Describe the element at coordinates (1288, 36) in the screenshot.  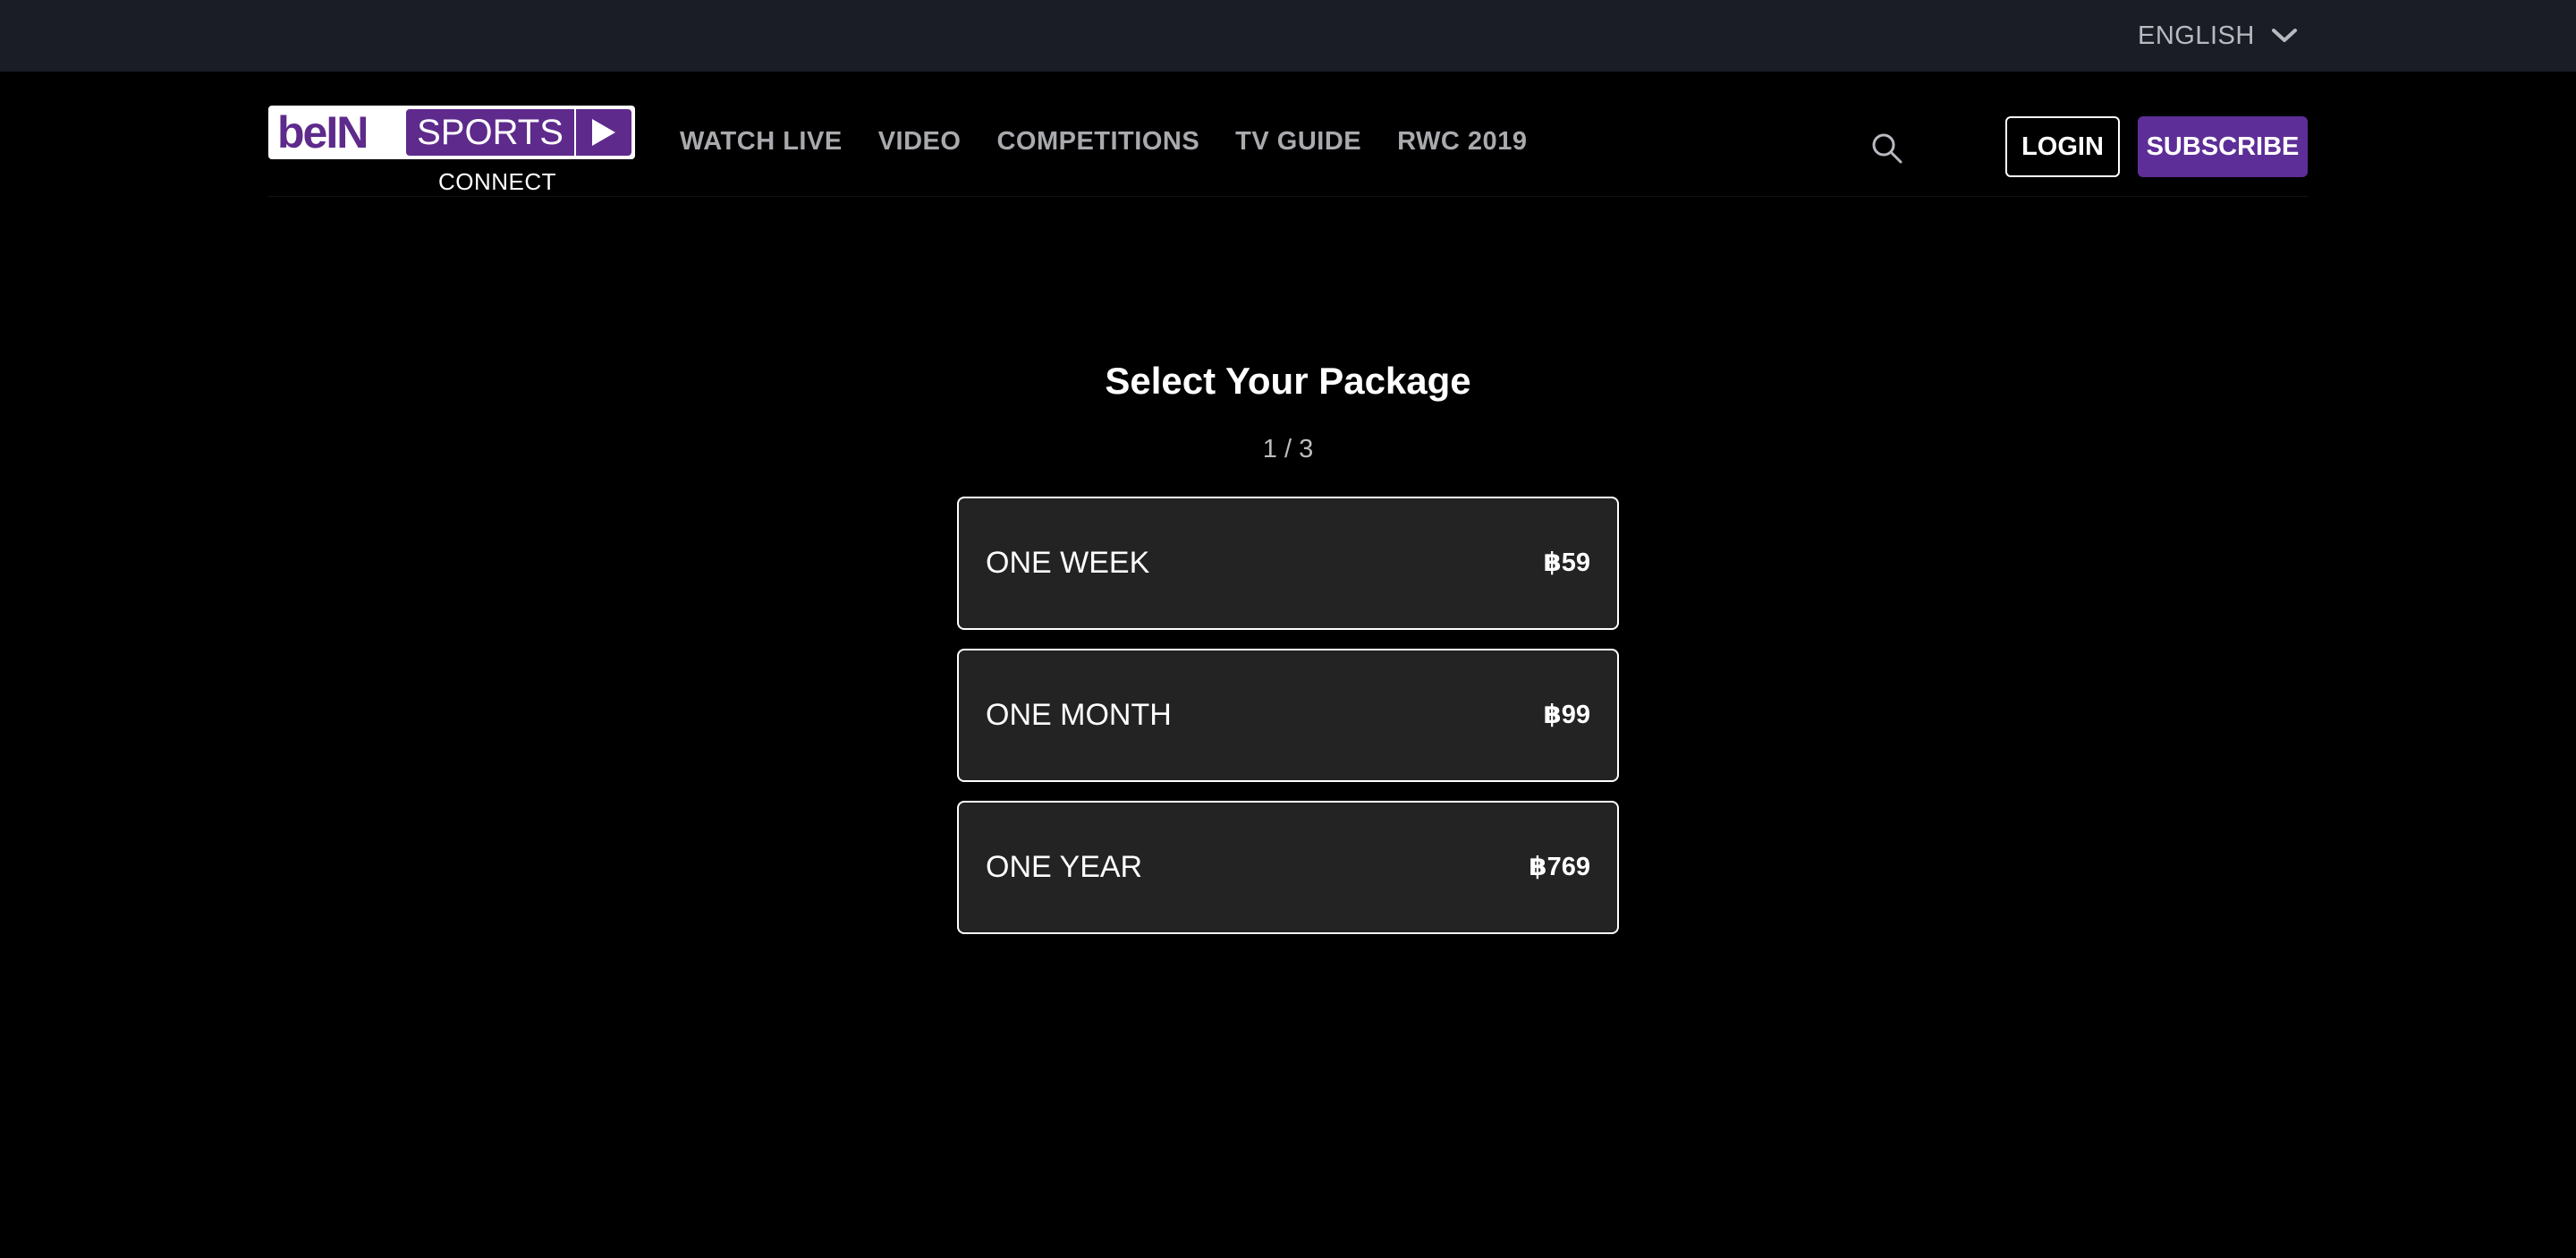
I see `language-bar: ENGLISH` at that location.